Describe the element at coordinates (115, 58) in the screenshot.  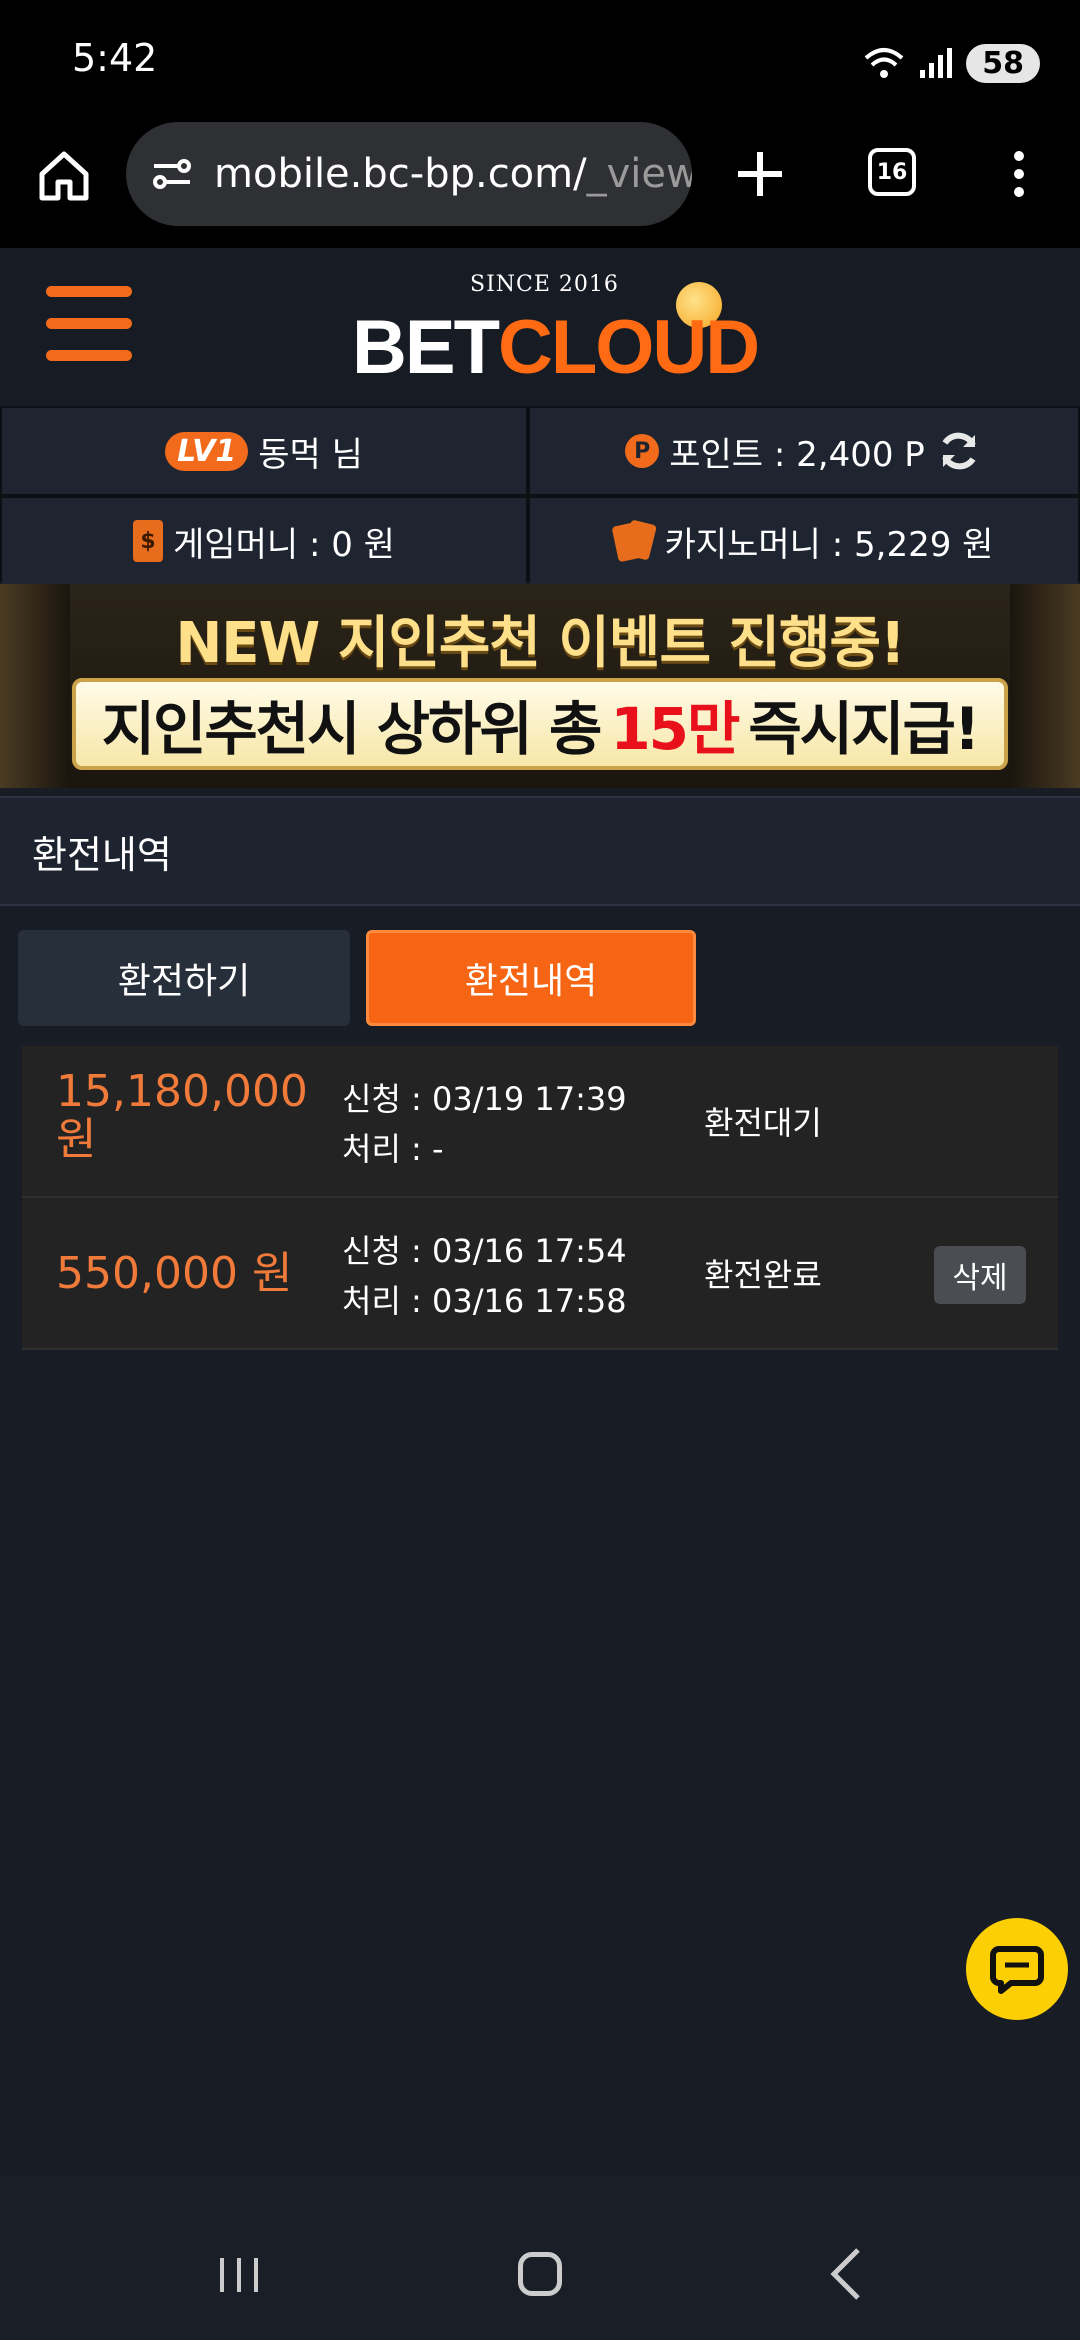
I see `status-time: 5:42` at that location.